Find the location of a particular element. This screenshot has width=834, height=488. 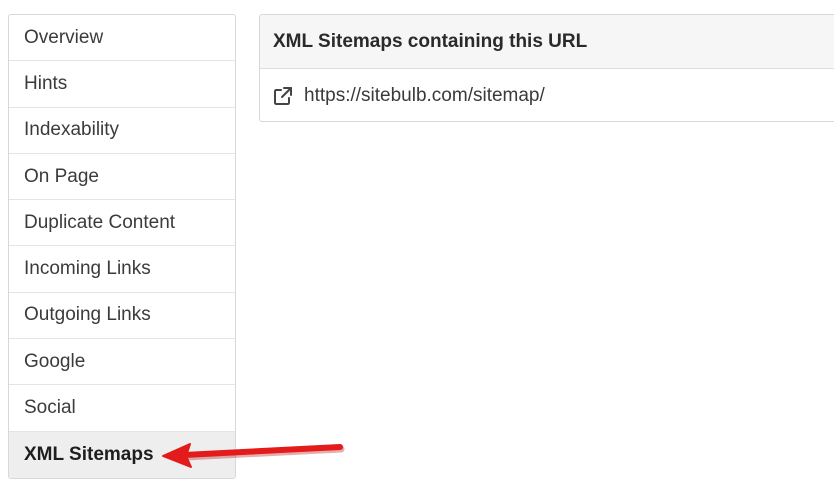

sidebar-item-duplicate-content: Duplicate Content is located at coordinates (122, 223).